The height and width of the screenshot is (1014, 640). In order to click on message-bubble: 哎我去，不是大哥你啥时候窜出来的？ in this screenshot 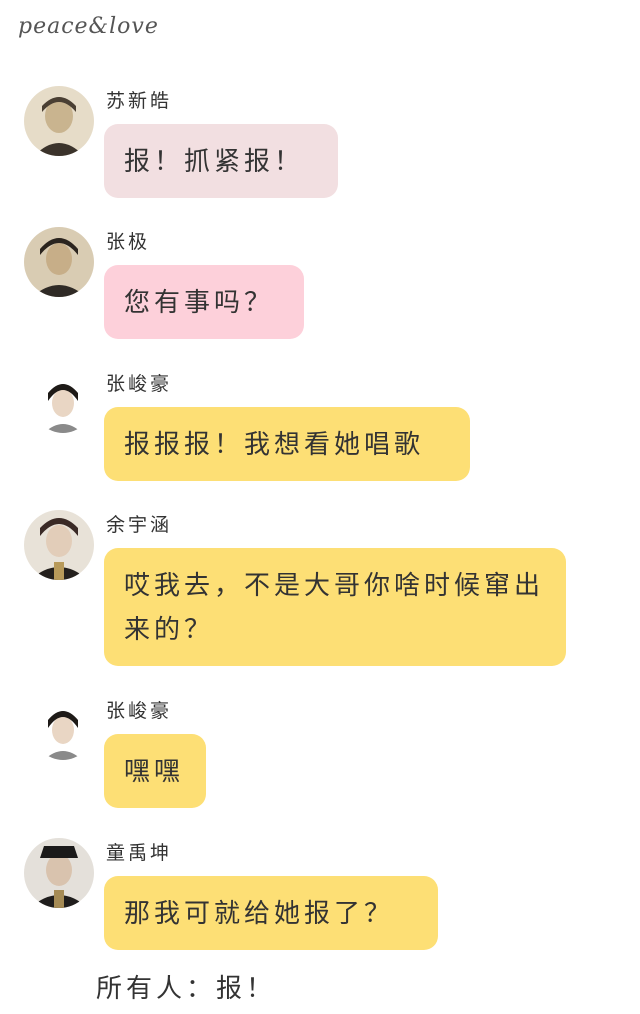, I will do `click(335, 607)`.